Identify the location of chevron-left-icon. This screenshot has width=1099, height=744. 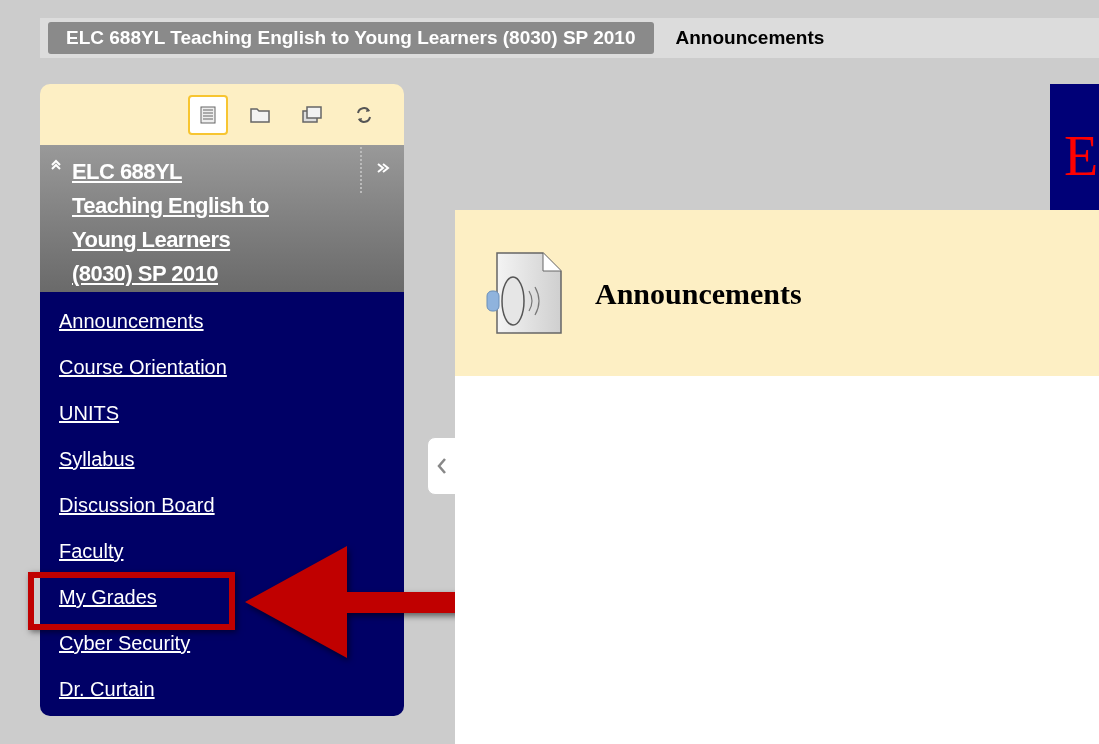
(442, 466).